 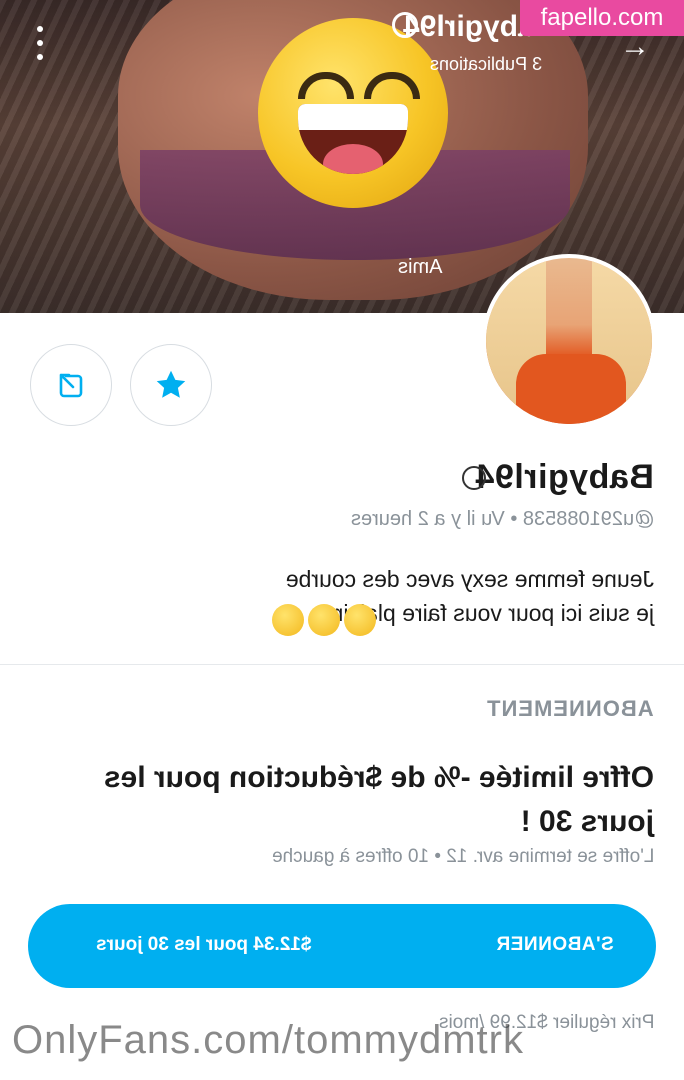 I want to click on emoji-teeth, so click(x=353, y=117).